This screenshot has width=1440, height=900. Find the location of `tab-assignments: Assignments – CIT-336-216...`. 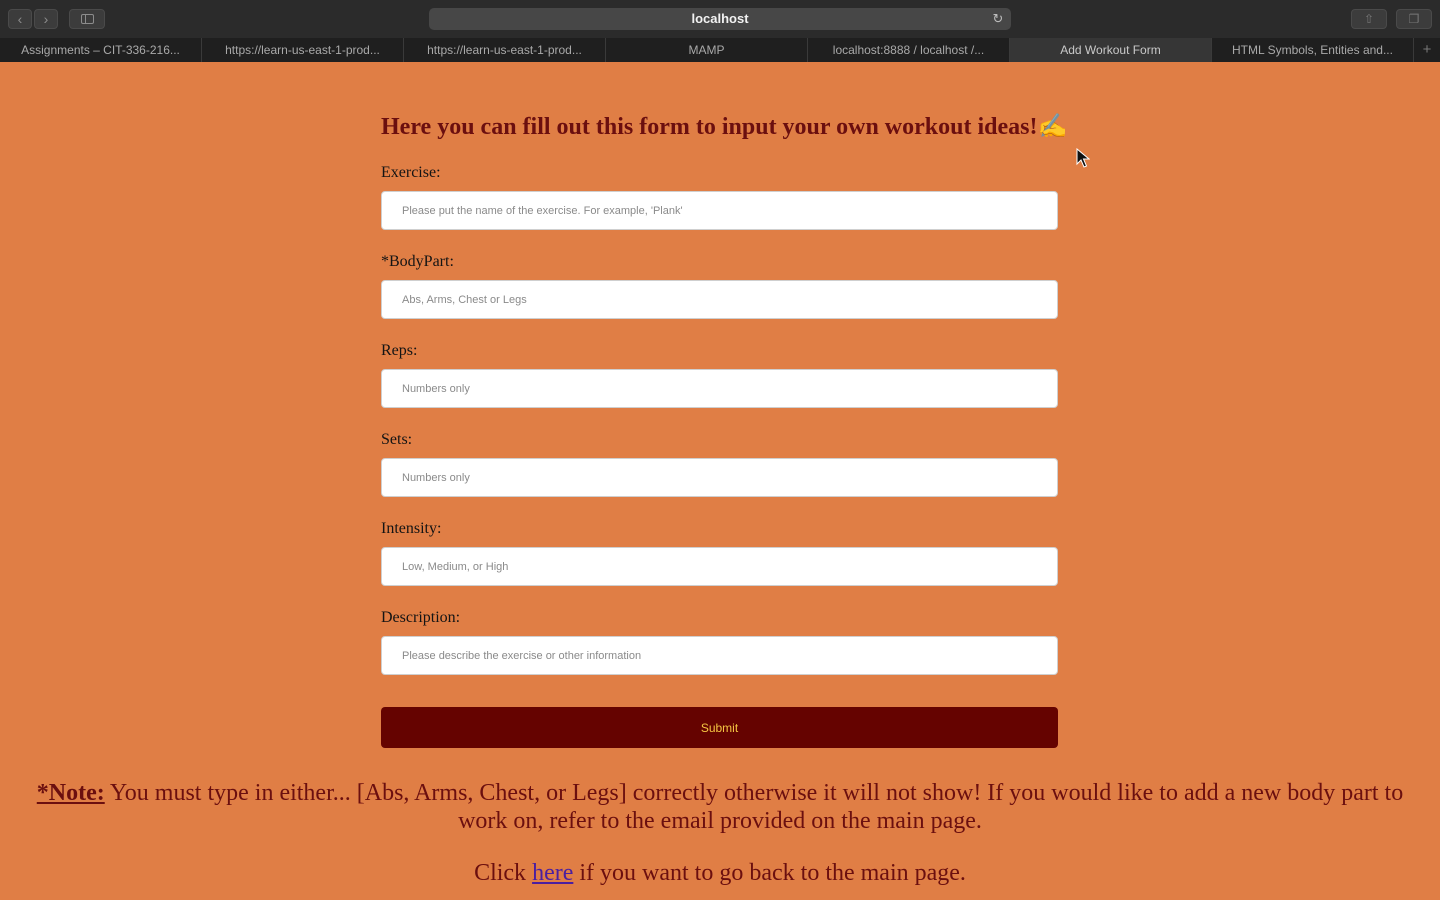

tab-assignments: Assignments – CIT-336-216... is located at coordinates (101, 50).